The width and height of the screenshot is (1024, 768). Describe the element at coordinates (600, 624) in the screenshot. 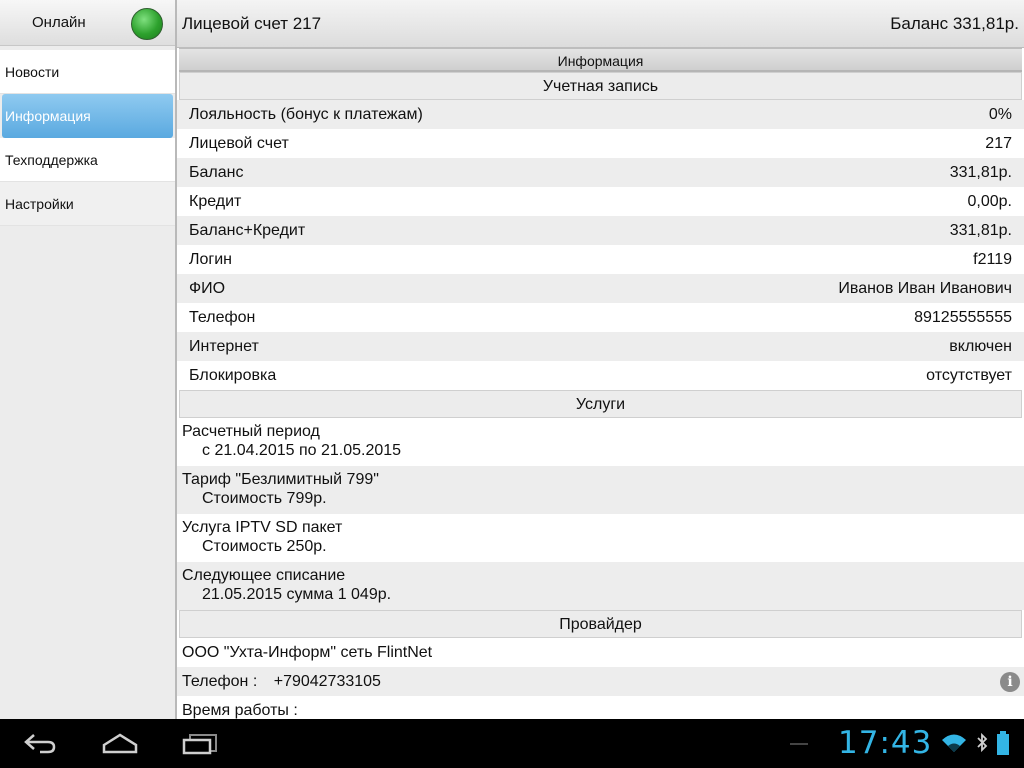

I see `section-header-provider: Провайдер` at that location.